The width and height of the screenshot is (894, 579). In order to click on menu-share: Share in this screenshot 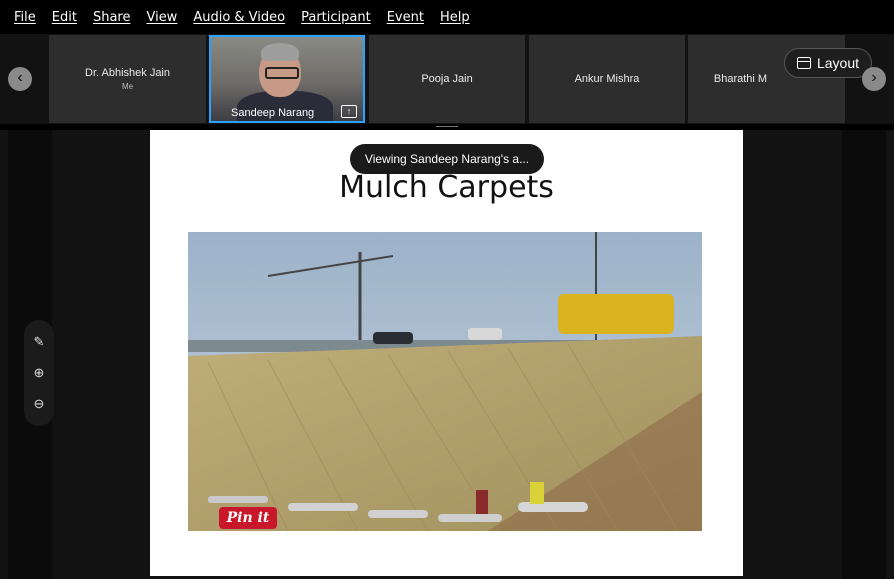, I will do `click(112, 17)`.